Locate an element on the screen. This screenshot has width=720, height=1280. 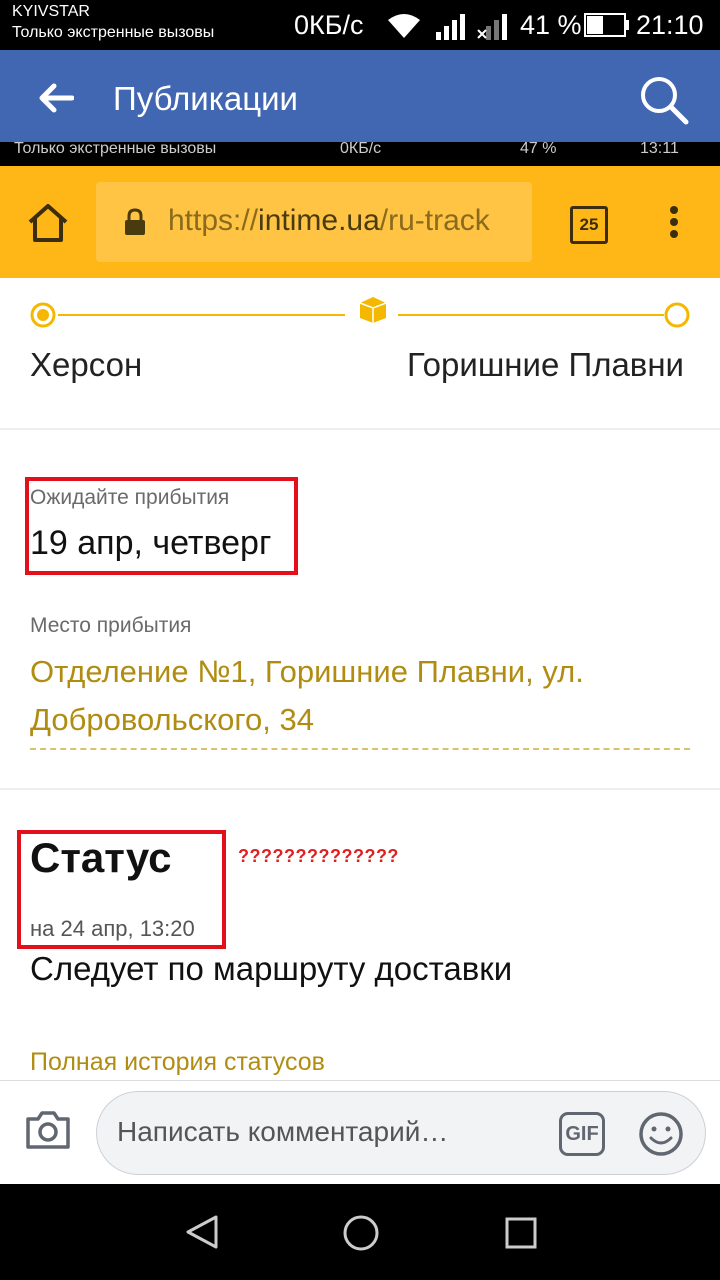
home-nav-icon is located at coordinates (361, 1233).